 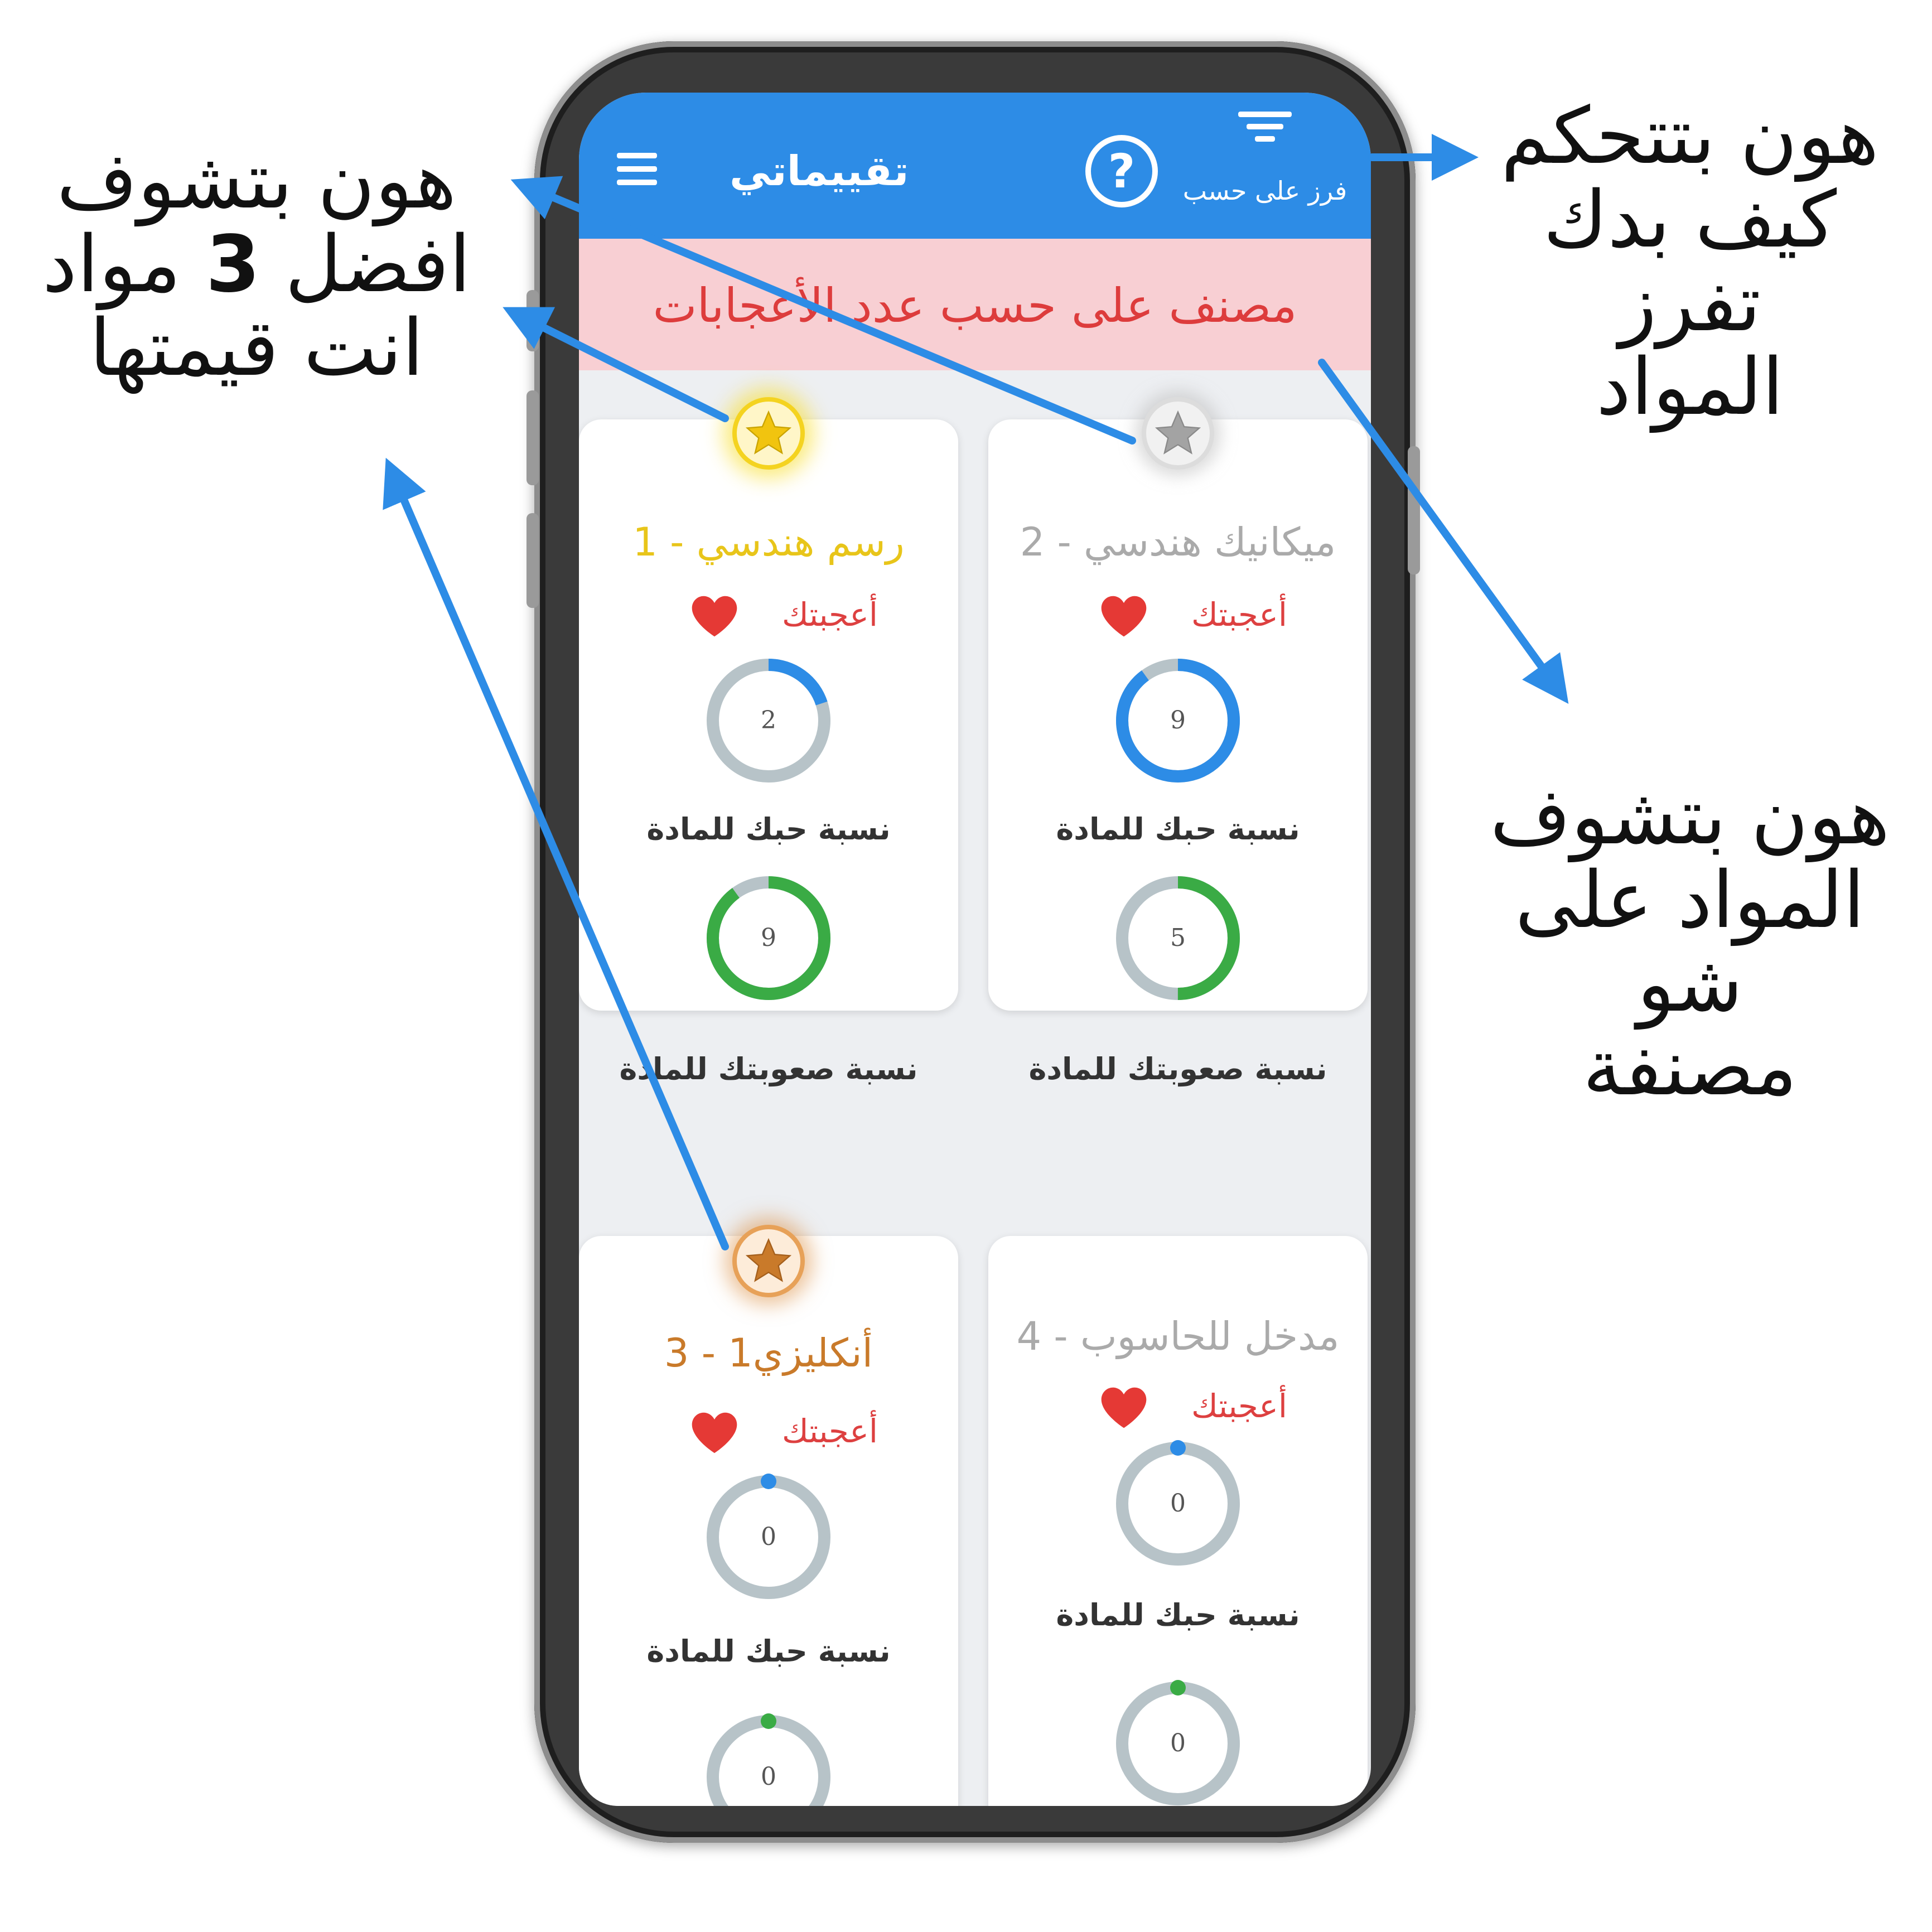 What do you see at coordinates (616, 364) in the screenshot?
I see `arrow-from-gold-badge` at bounding box center [616, 364].